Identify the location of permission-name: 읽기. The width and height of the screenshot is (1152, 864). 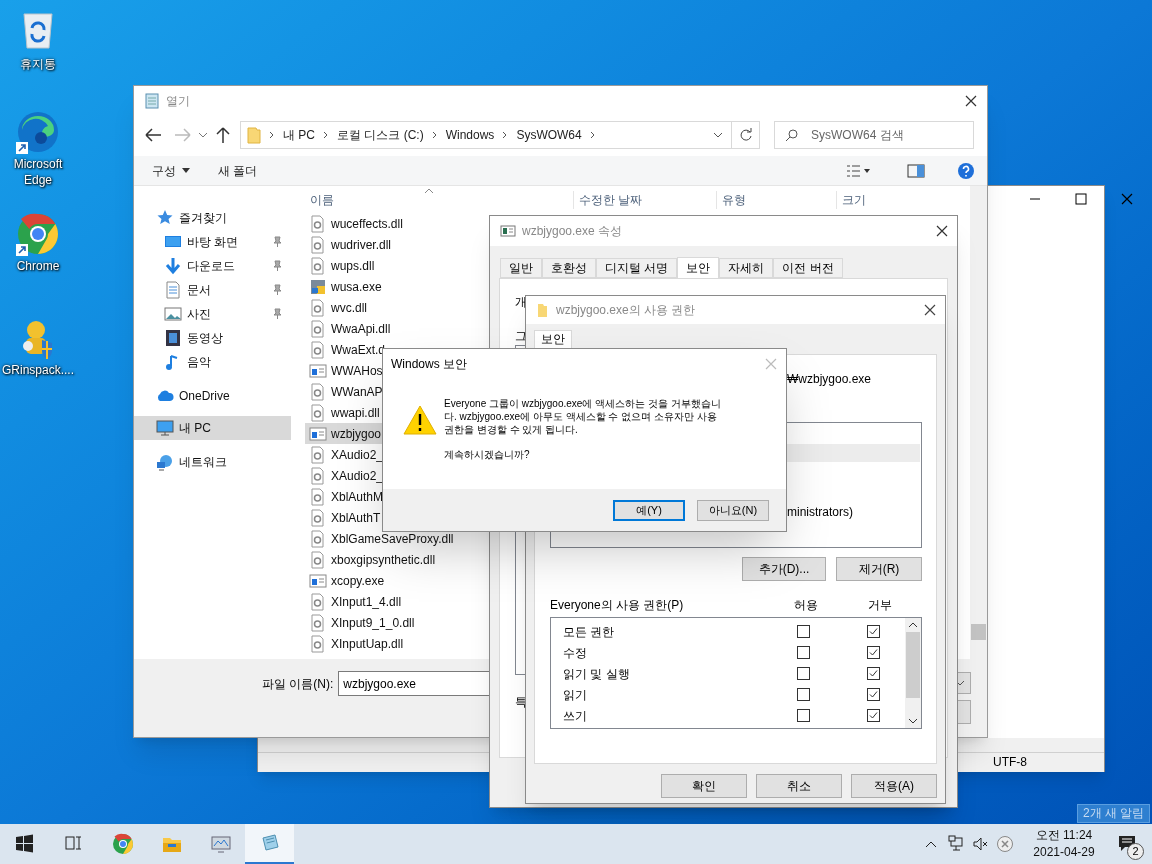
(575, 695).